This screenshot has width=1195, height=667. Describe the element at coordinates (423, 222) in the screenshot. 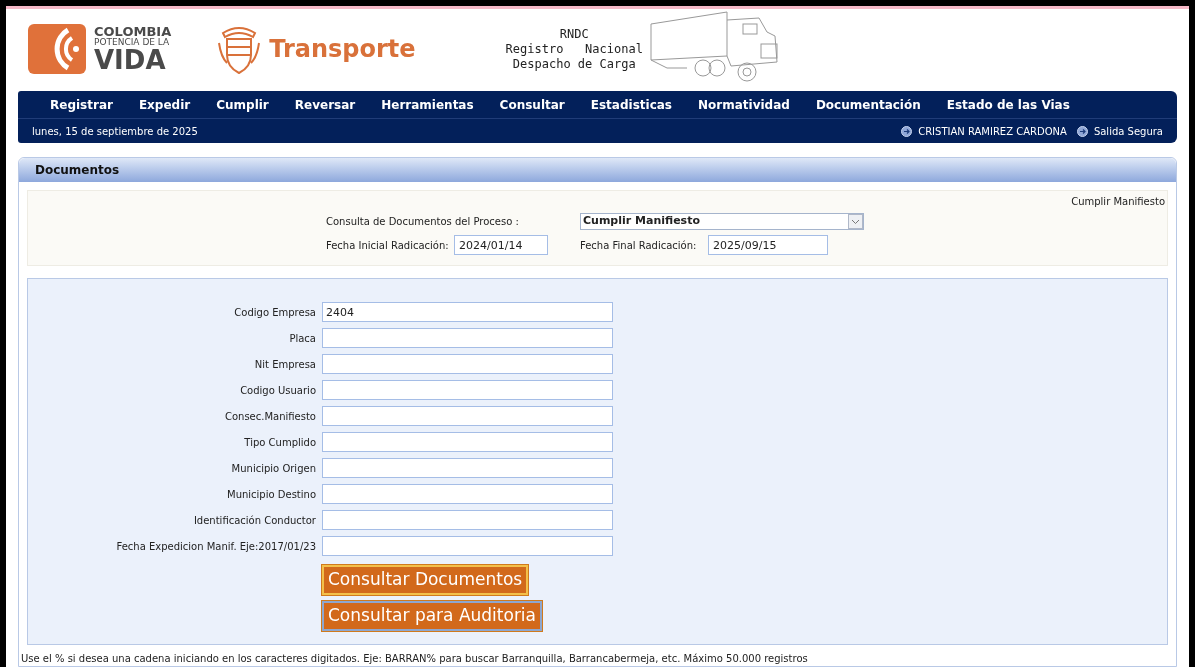

I see `field-label: Consulta de Documentos del Proceso :` at that location.